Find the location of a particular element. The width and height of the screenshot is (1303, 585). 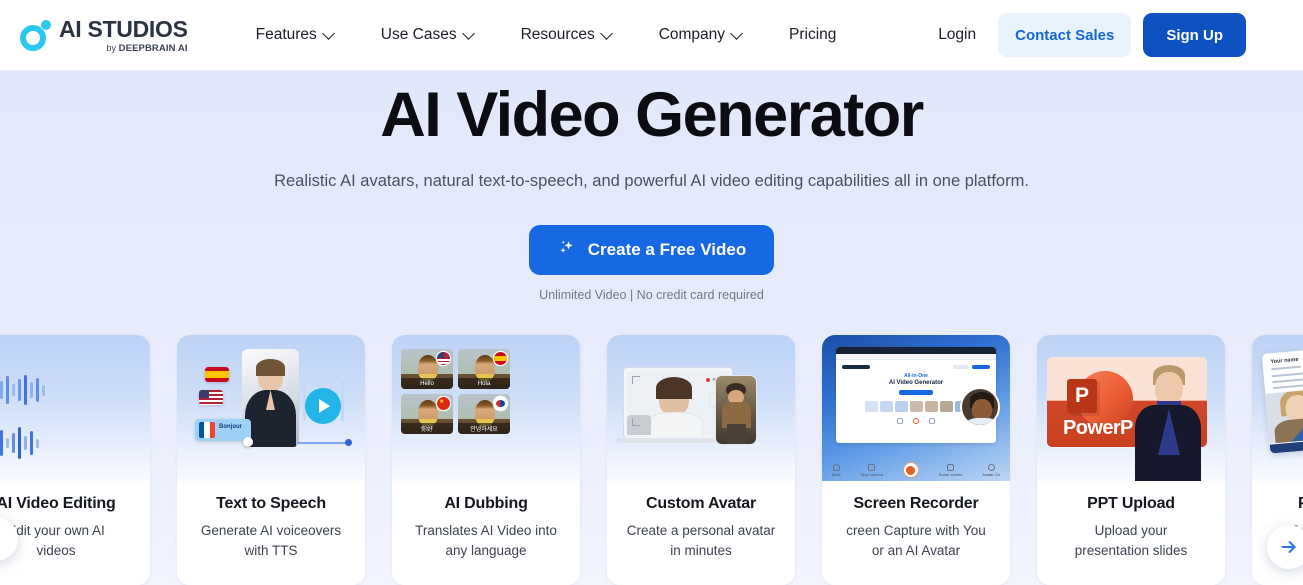

logo: AI STUDIOS by DEEPBRAIN AI is located at coordinates (103, 34).